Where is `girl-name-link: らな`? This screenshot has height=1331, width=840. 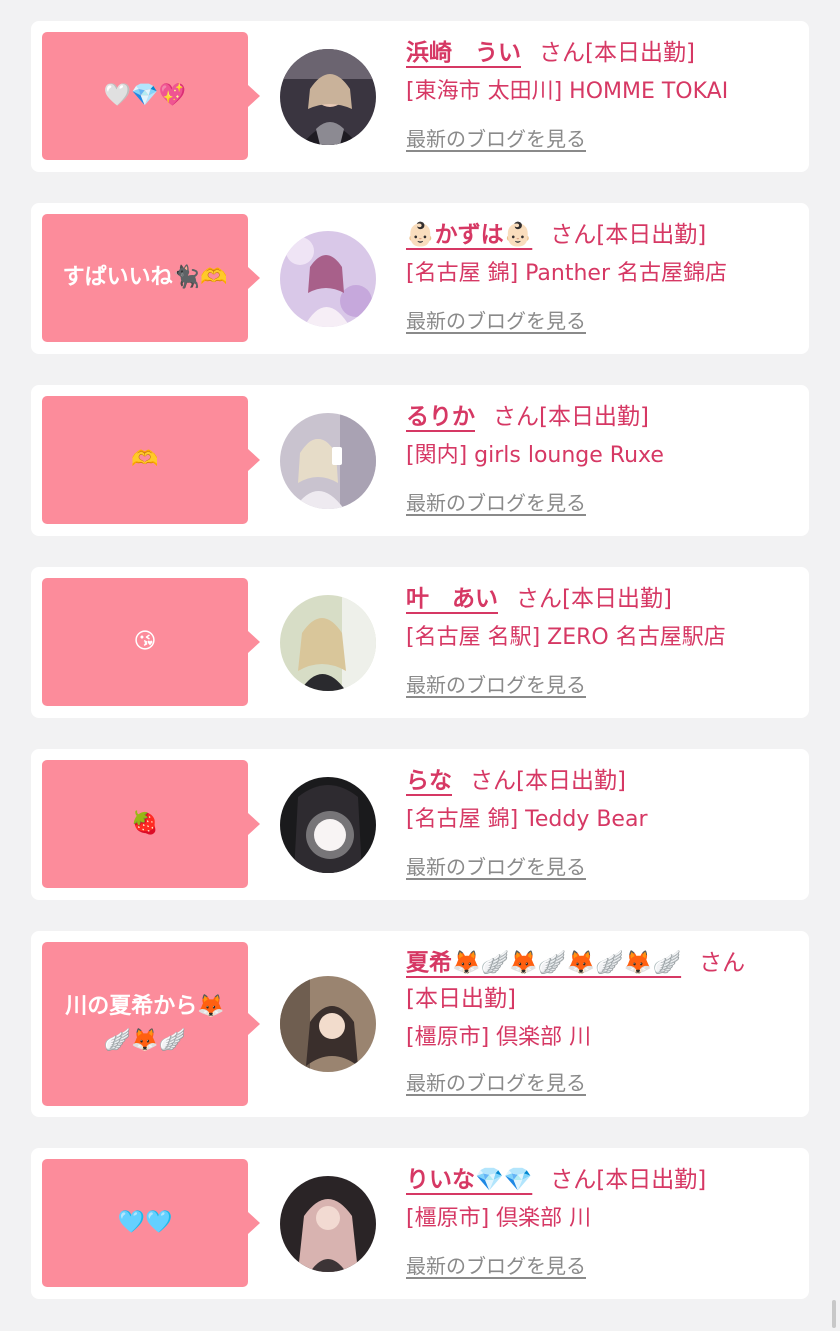 girl-name-link: らな is located at coordinates (429, 781).